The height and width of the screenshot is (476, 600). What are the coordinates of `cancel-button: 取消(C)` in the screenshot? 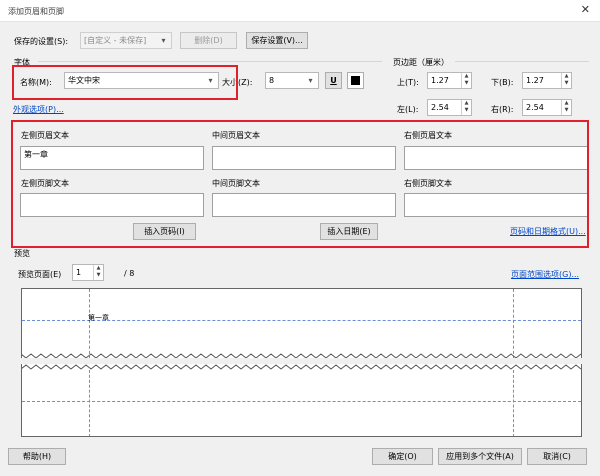 It's located at (557, 456).